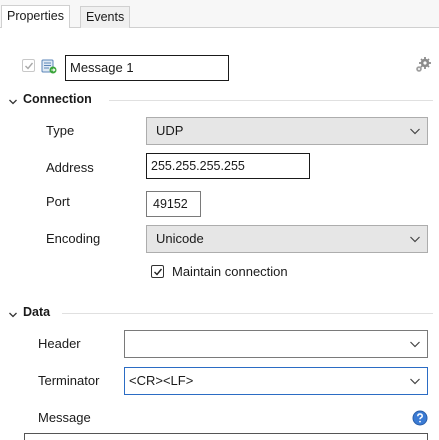 The height and width of the screenshot is (440, 439). I want to click on type-select: UDP, so click(287, 131).